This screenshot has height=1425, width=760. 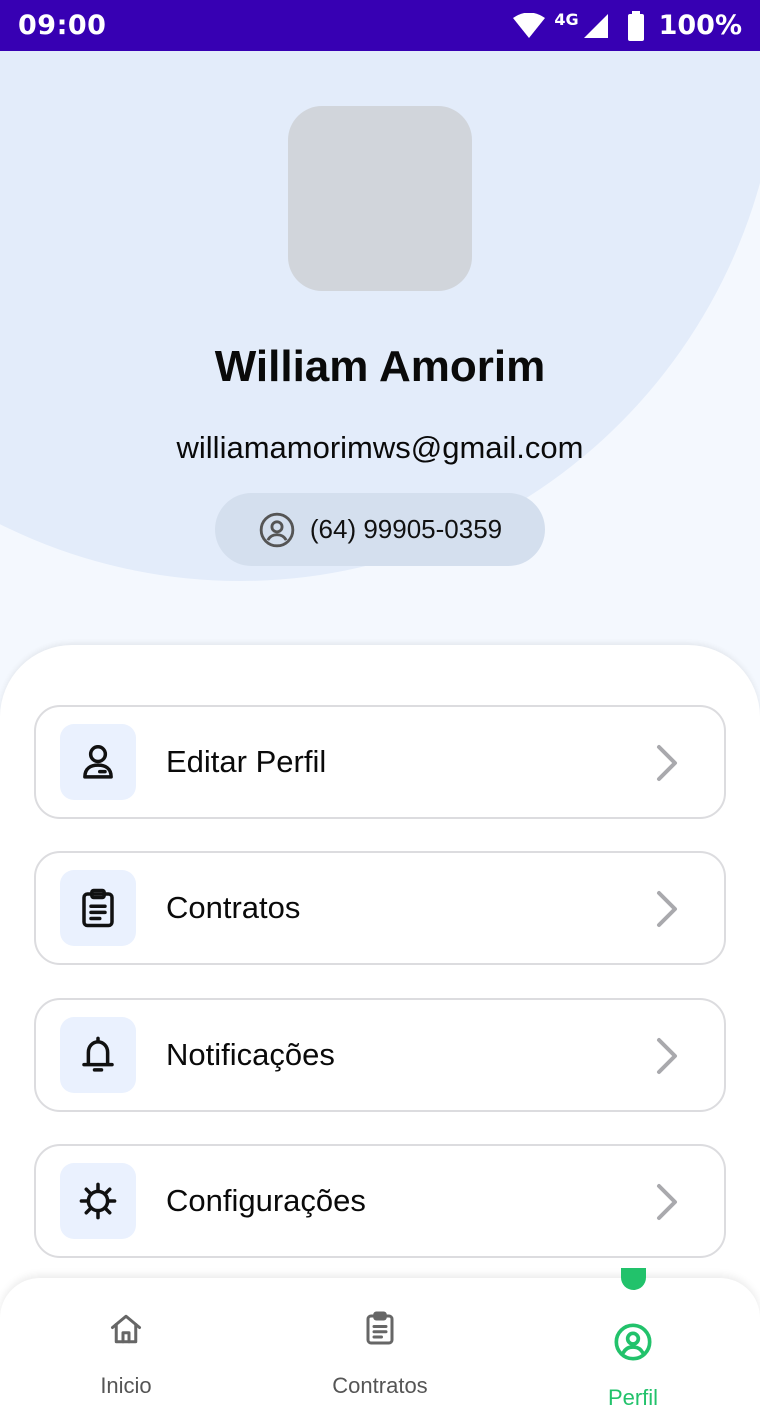 I want to click on user-icon, so click(x=98, y=762).